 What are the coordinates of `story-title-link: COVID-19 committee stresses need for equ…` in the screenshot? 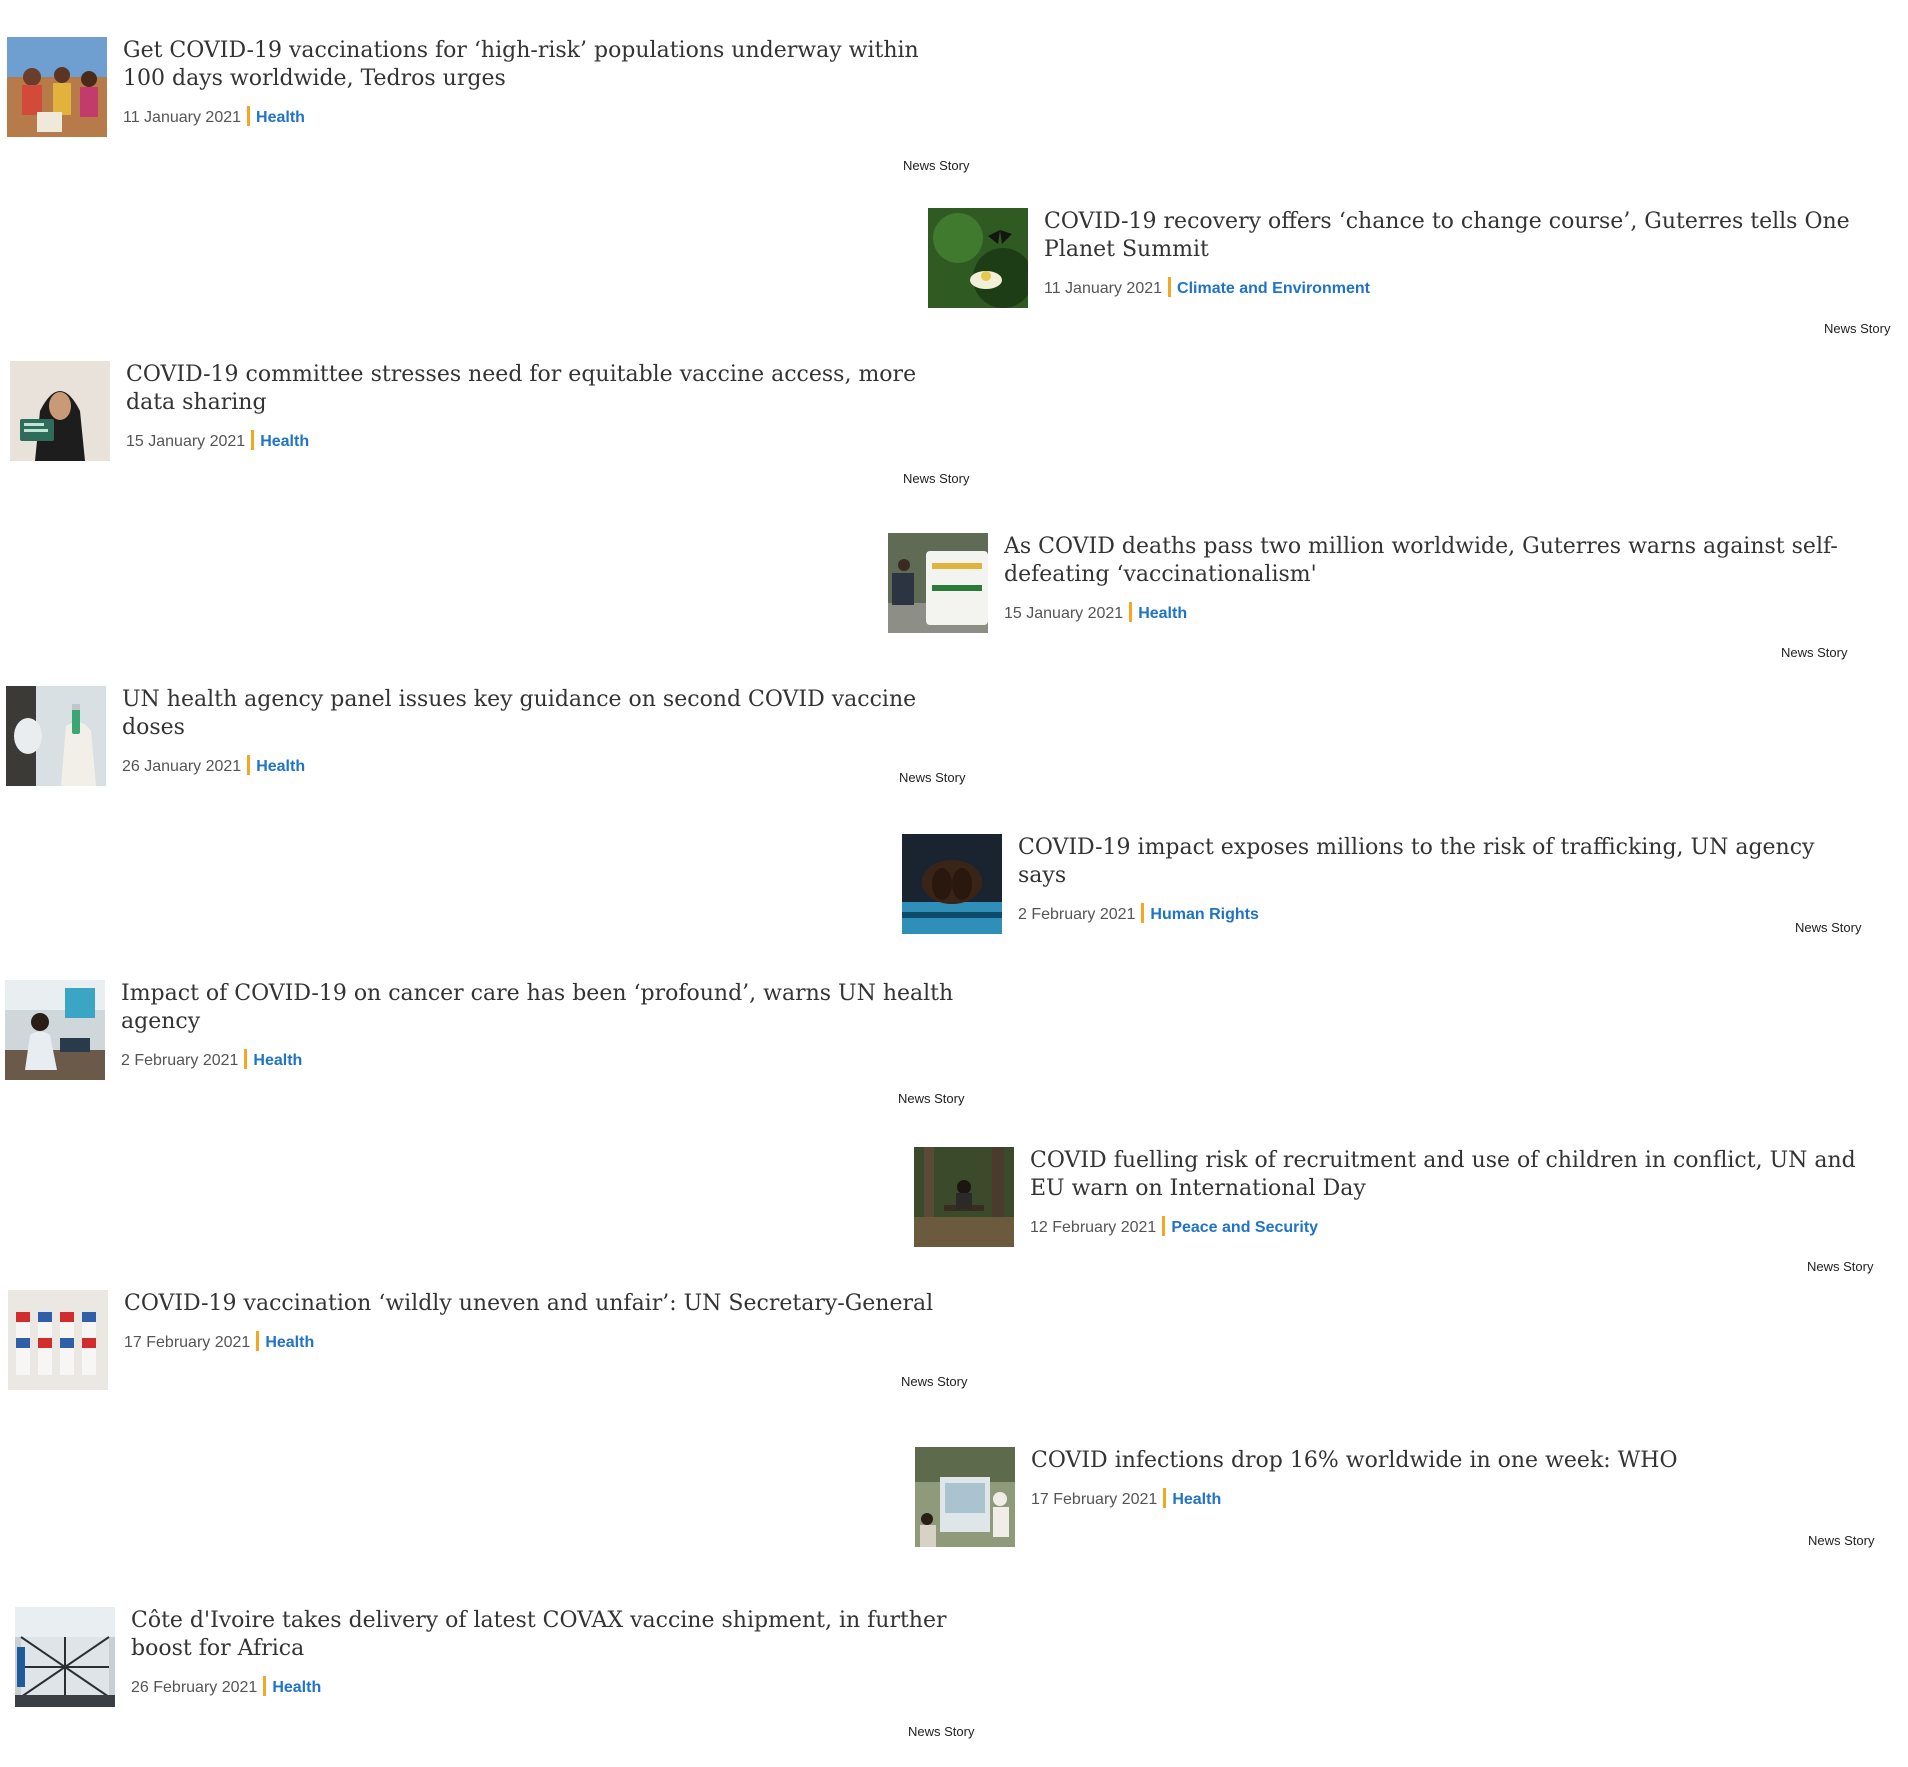 It's located at (546, 389).